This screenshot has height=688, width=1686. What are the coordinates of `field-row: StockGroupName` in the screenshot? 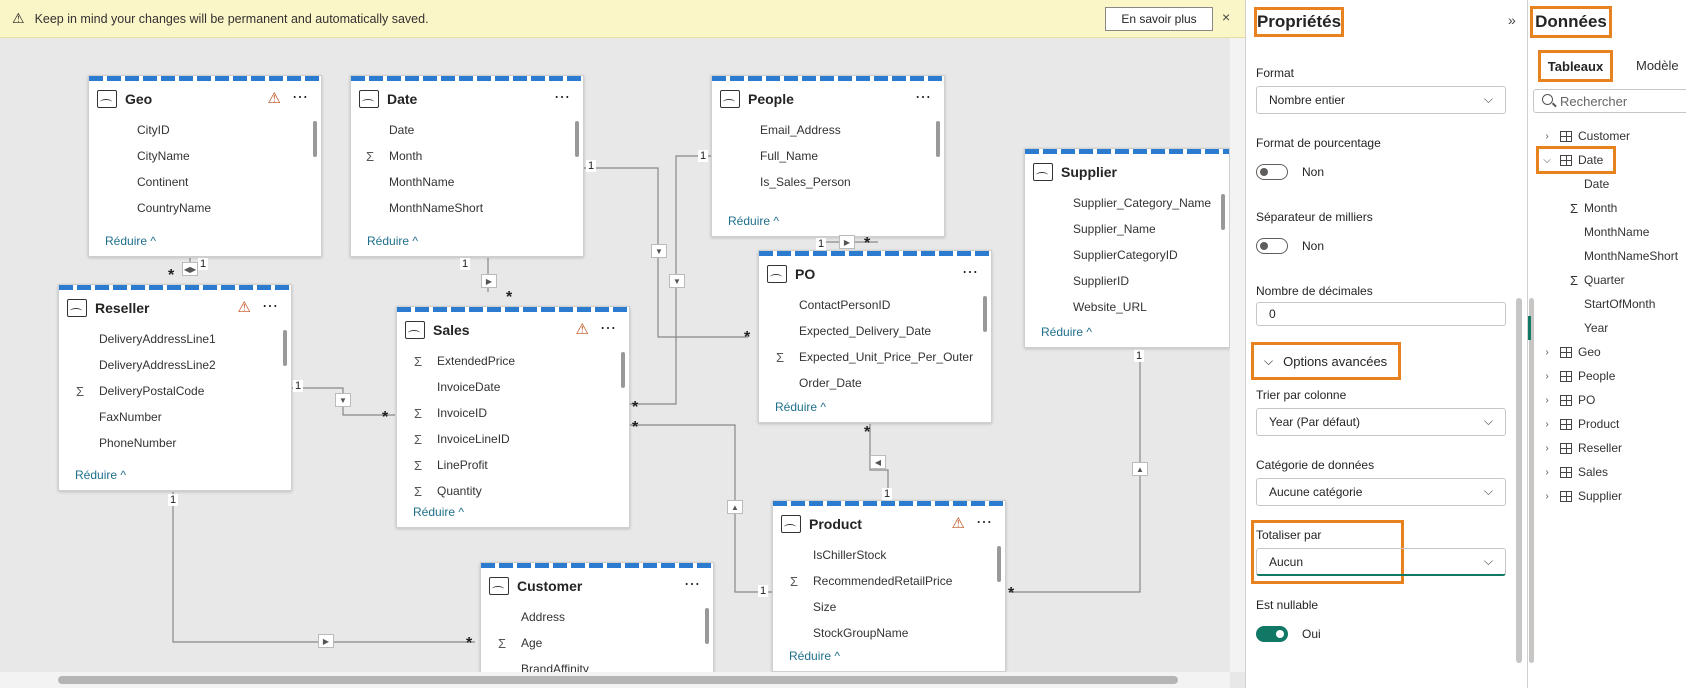 It's located at (895, 633).